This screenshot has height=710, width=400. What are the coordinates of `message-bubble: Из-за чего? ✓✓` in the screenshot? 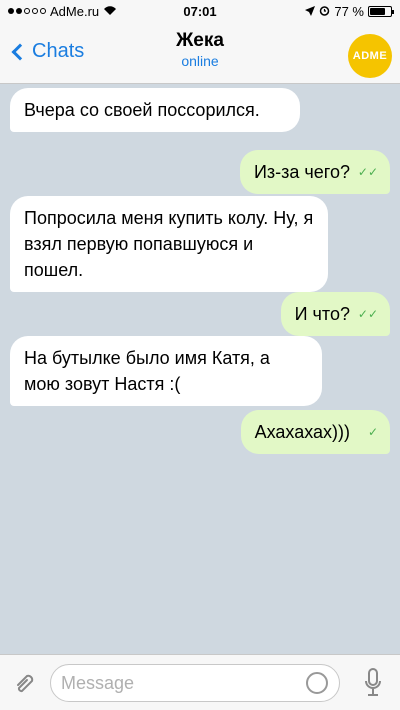 It's located at (314, 172).